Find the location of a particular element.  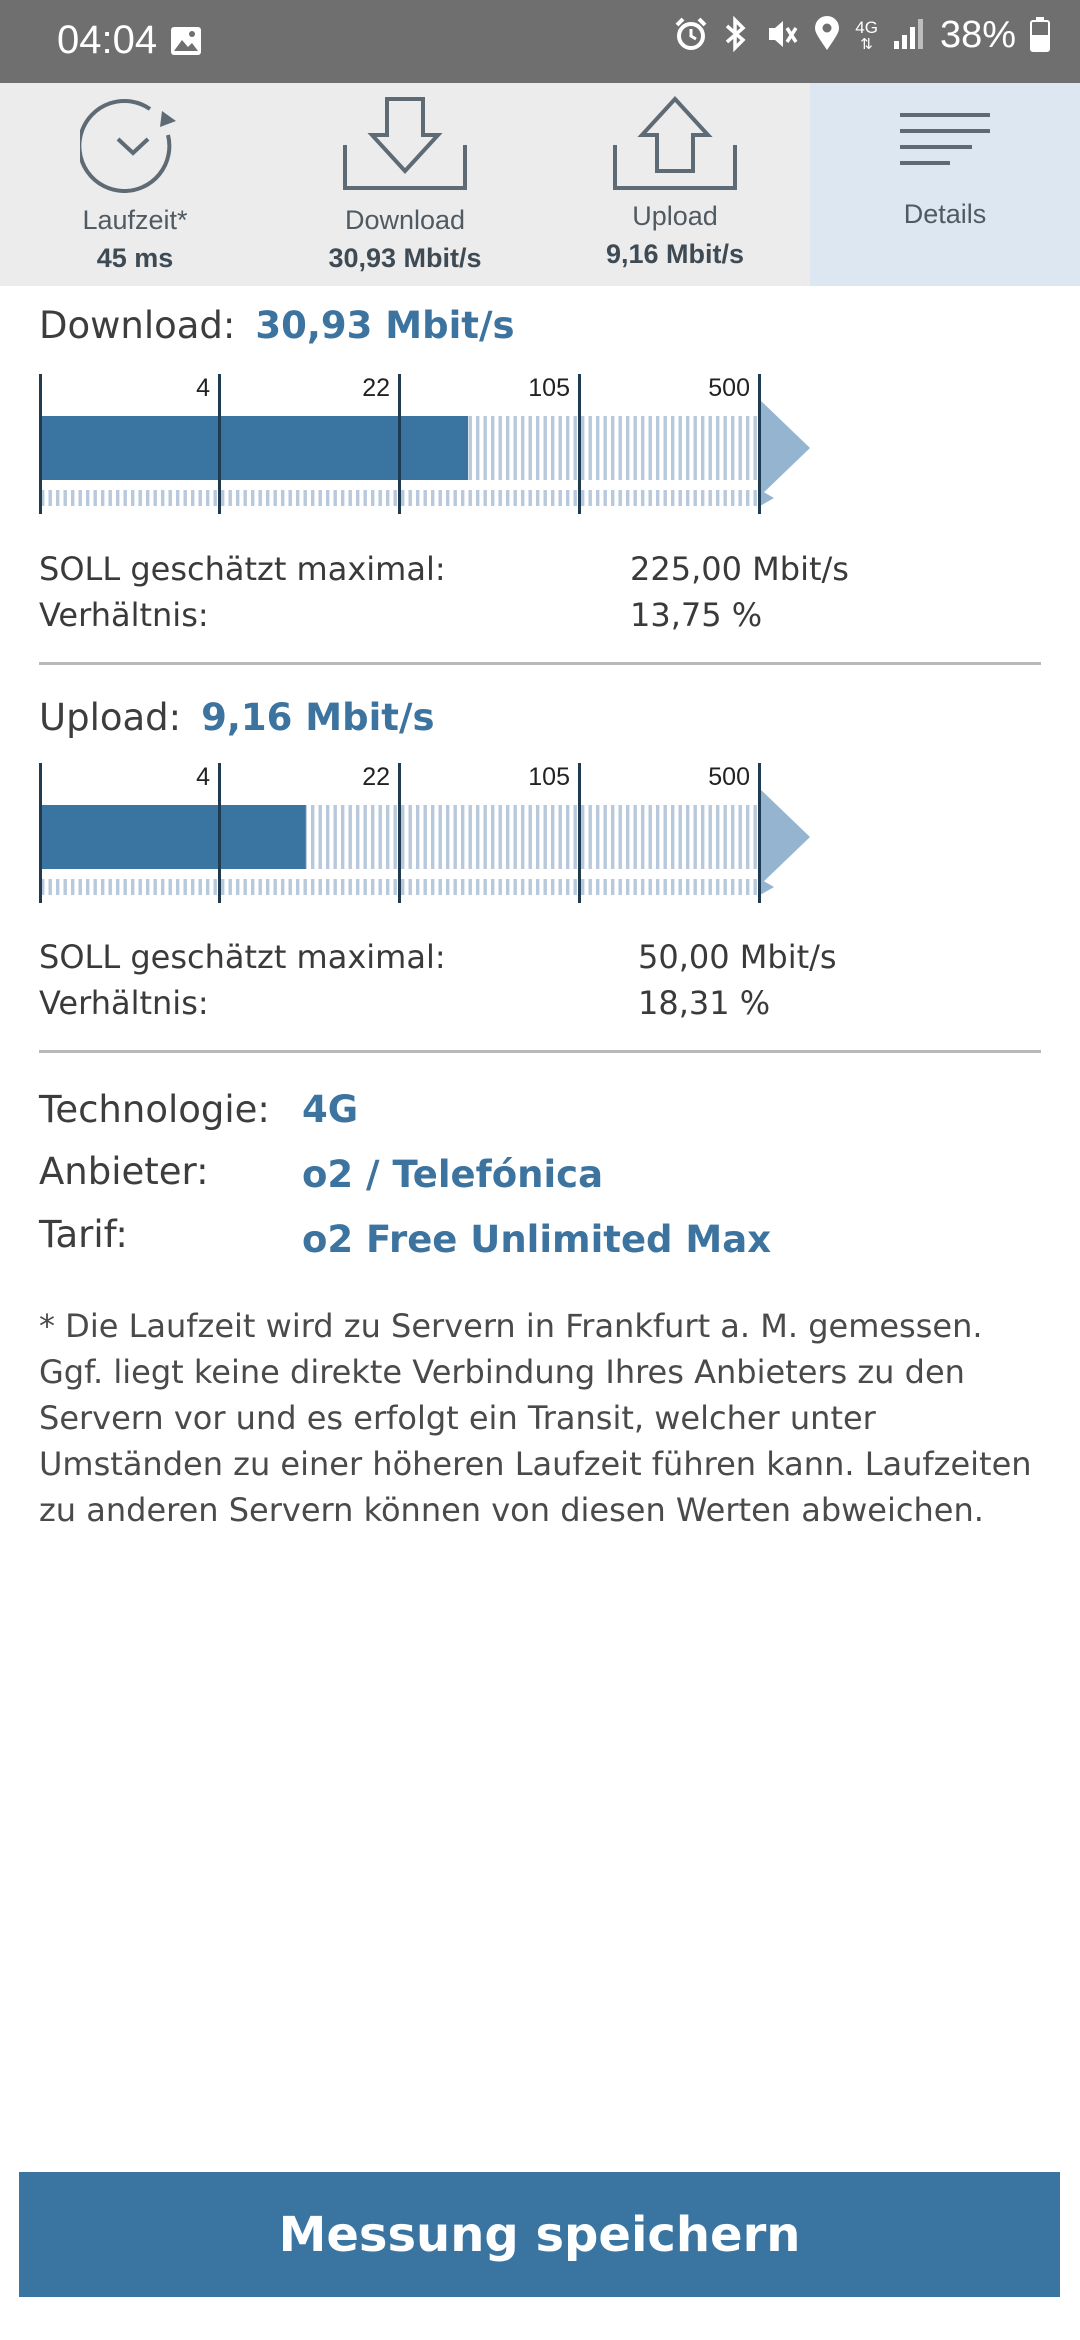

upload-title: Upload: is located at coordinates (110, 717).